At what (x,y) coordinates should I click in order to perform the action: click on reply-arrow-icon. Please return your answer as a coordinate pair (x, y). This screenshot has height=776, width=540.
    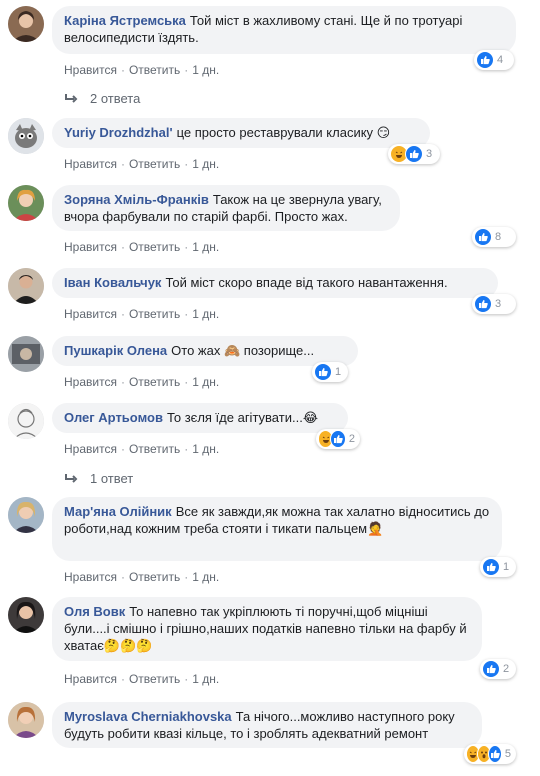
    Looking at the image, I should click on (71, 98).